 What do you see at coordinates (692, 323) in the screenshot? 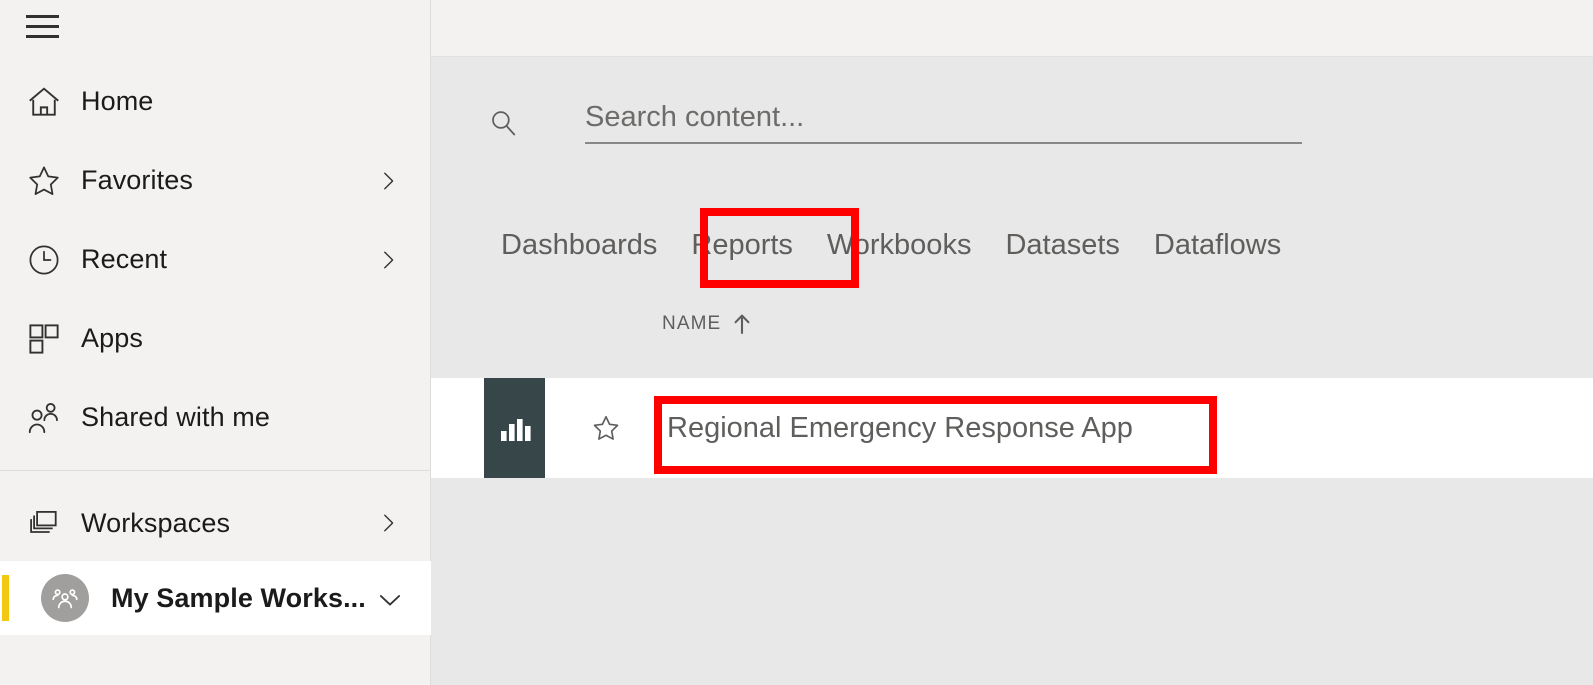
I see `column-header-name-label: NAME` at bounding box center [692, 323].